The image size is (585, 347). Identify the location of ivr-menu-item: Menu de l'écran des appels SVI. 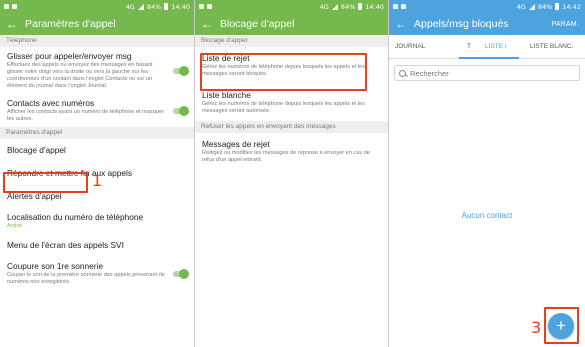
(97, 245).